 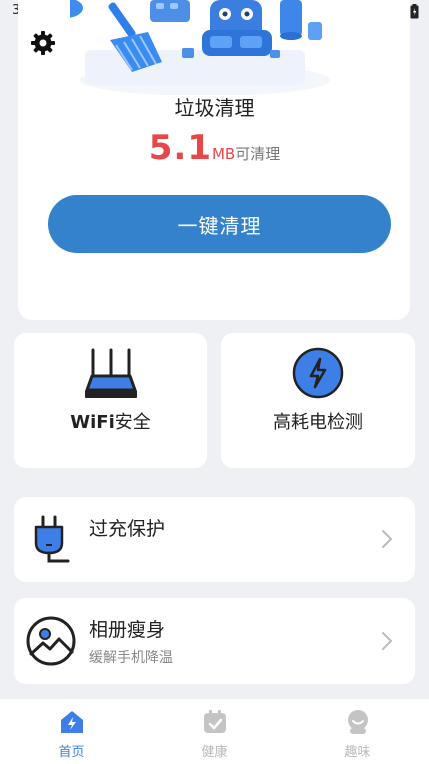 I want to click on nav-tab-health: 健康, so click(x=214, y=731).